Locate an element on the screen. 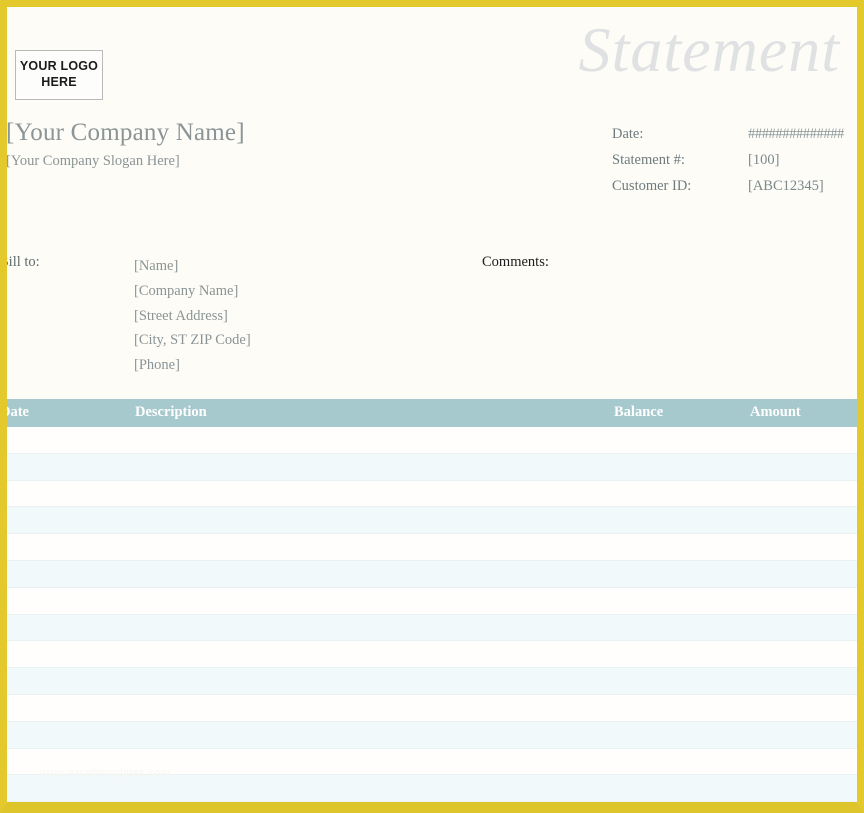 The width and height of the screenshot is (864, 813). bill-to-line-name: [Name] is located at coordinates (192, 266).